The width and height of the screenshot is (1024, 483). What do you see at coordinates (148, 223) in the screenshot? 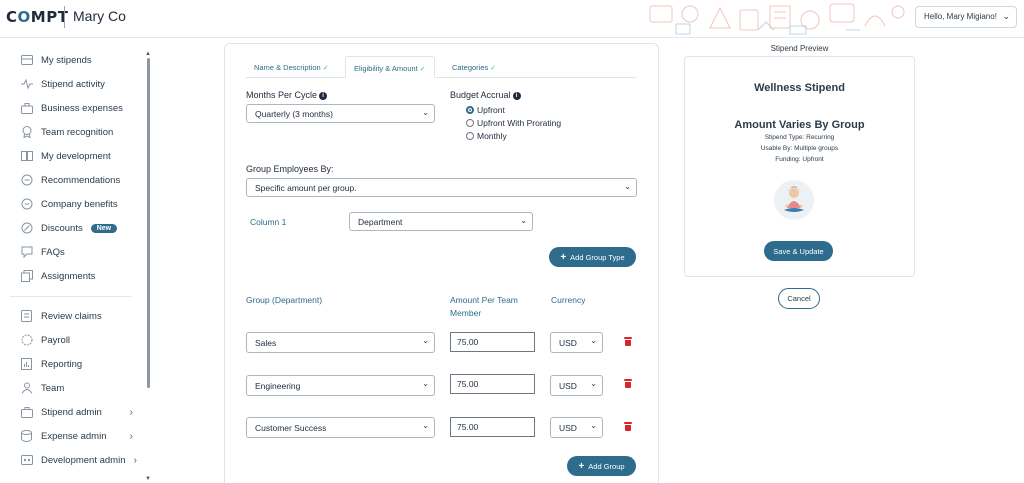
I see `sidebar-scrollbar` at bounding box center [148, 223].